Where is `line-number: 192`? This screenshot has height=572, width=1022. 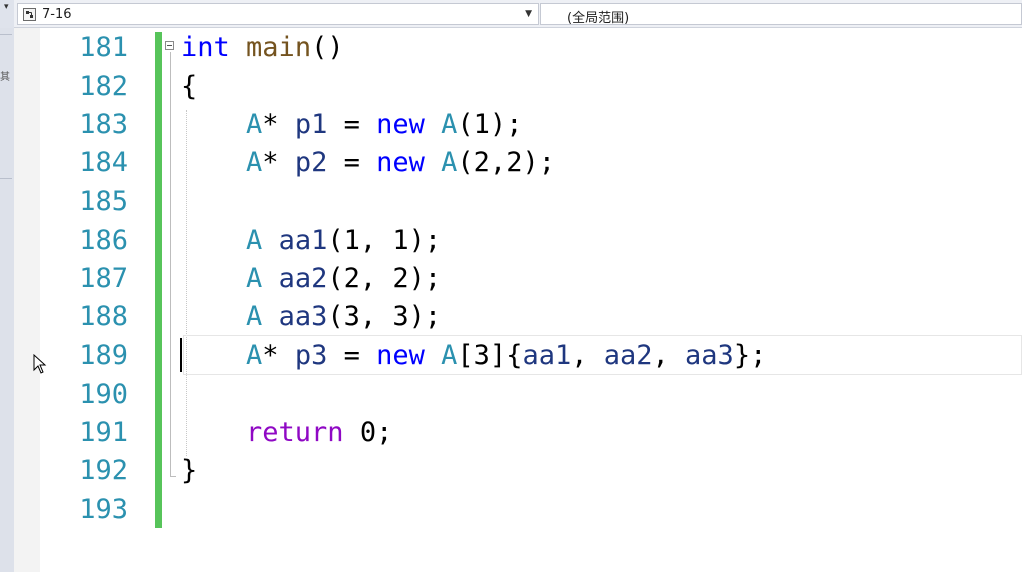 line-number: 192 is located at coordinates (103, 470).